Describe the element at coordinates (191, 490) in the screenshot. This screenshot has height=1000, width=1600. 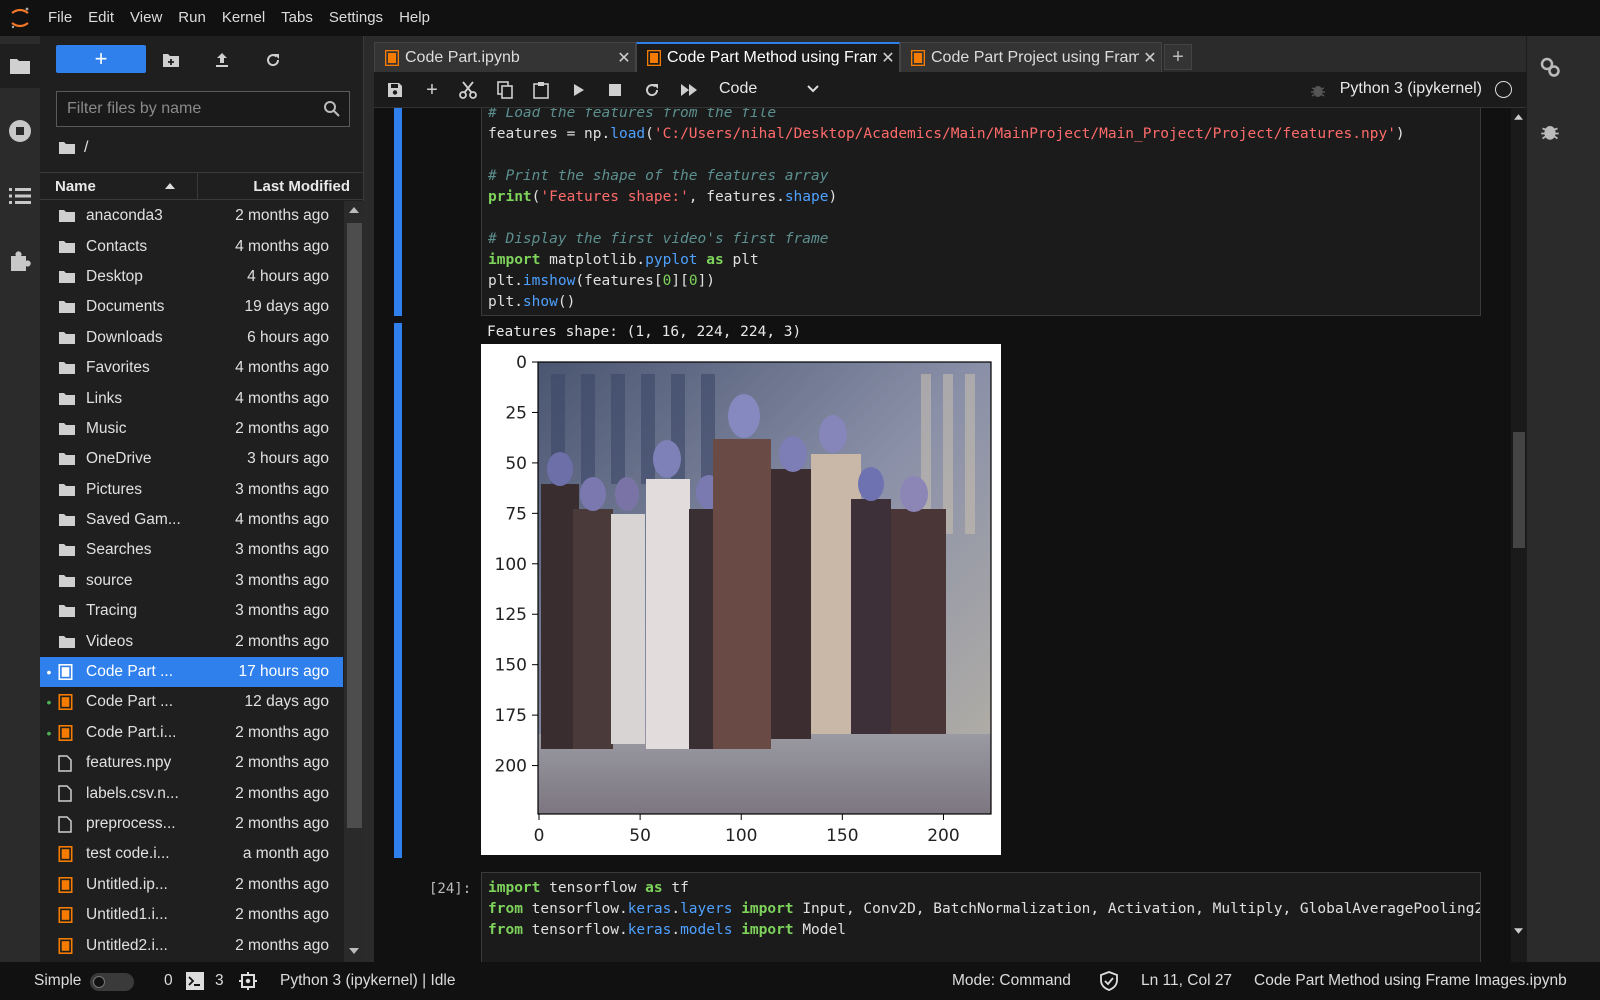
I see `file-list-item: Pictures 3 months ago` at that location.